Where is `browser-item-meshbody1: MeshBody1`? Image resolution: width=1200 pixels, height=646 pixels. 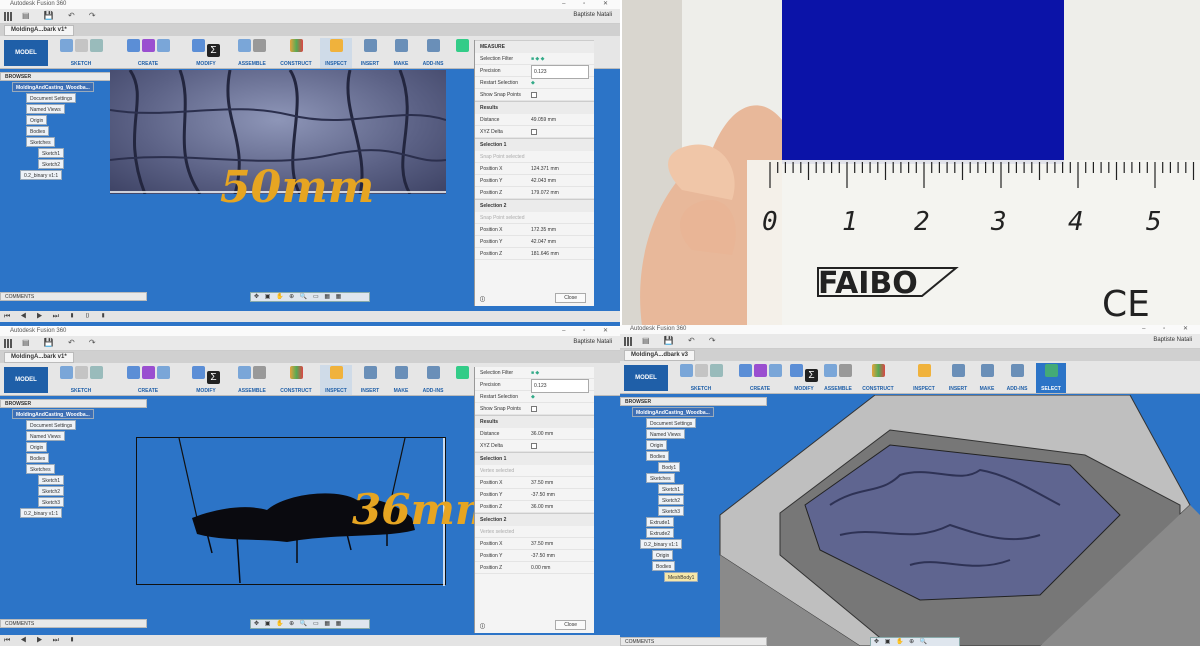 browser-item-meshbody1: MeshBody1 is located at coordinates (681, 577).